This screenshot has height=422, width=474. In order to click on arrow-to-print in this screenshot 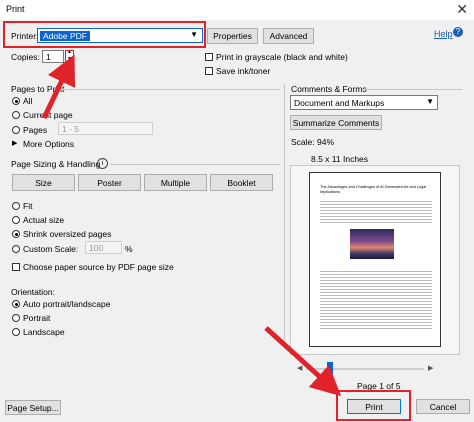, I will do `click(303, 361)`.